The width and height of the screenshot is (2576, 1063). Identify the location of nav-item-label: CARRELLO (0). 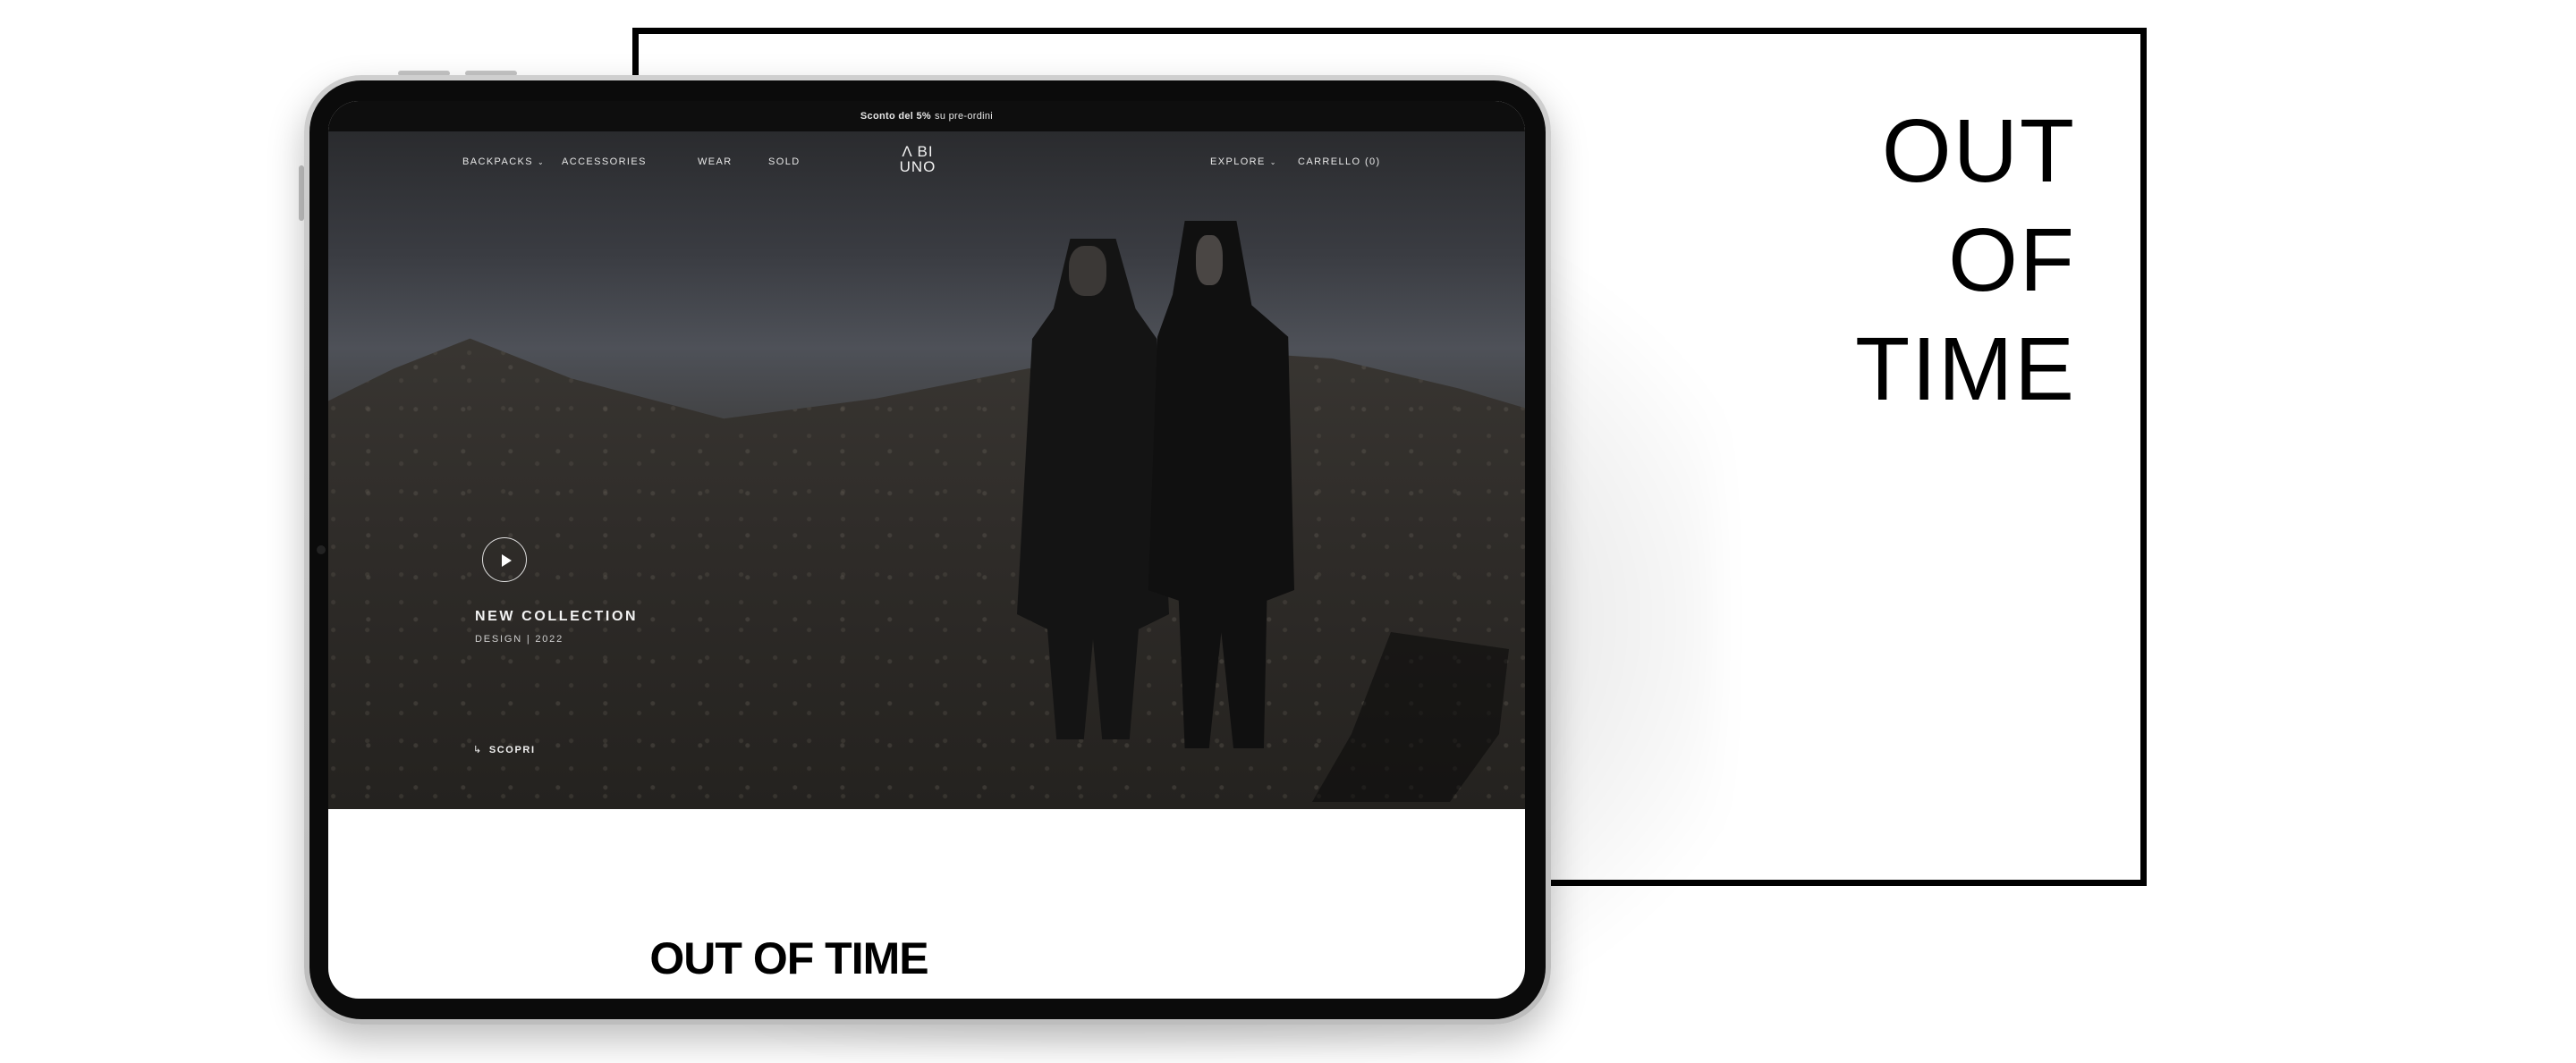
(1339, 161).